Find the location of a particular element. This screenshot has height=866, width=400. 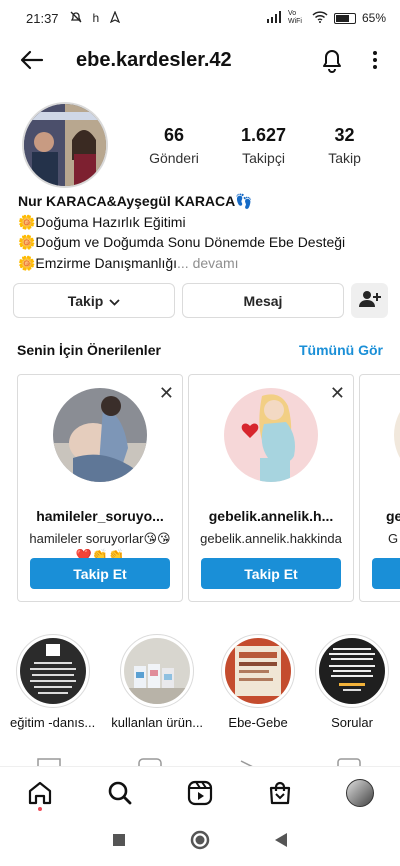

wifi-icon is located at coordinates (320, 18).